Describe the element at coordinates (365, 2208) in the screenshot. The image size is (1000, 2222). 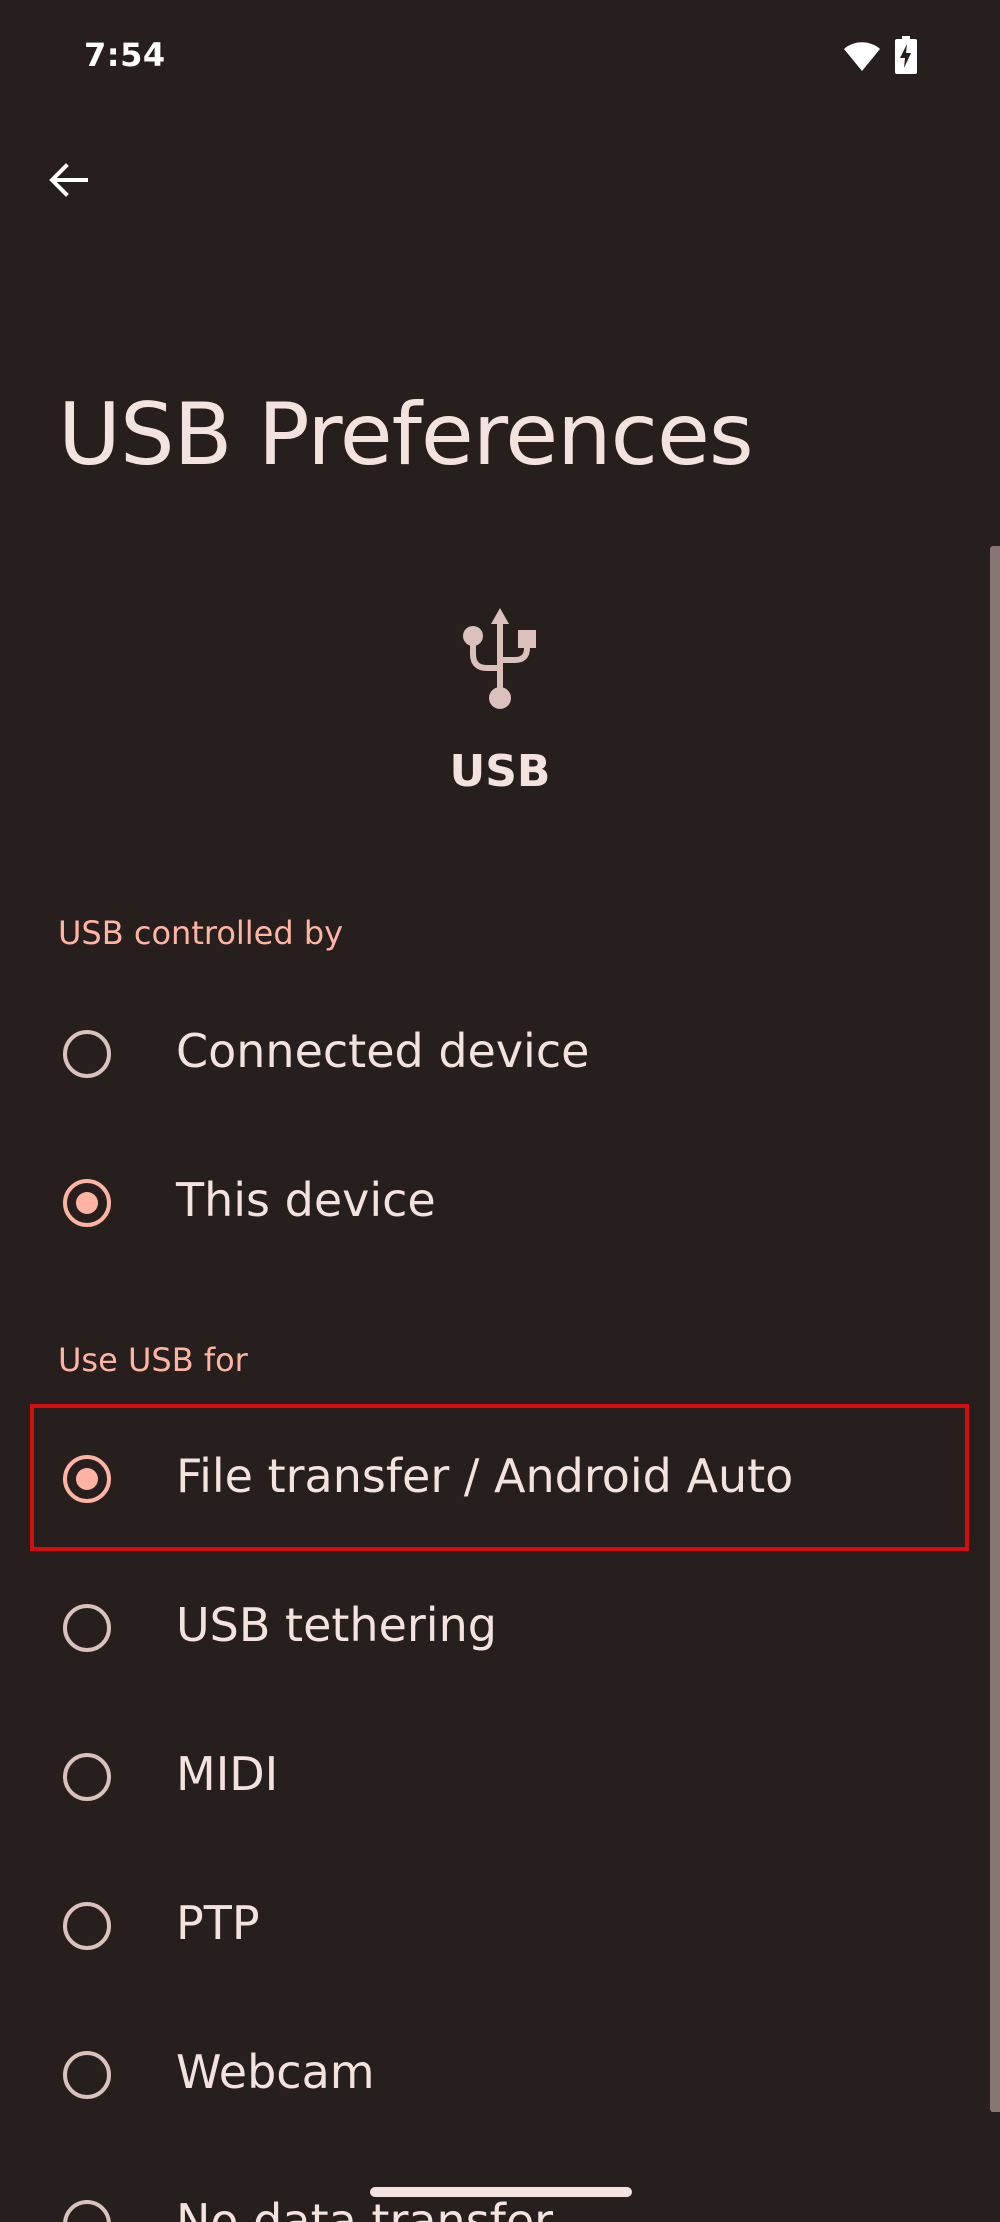
I see `radio-option-label: No data transfer` at that location.